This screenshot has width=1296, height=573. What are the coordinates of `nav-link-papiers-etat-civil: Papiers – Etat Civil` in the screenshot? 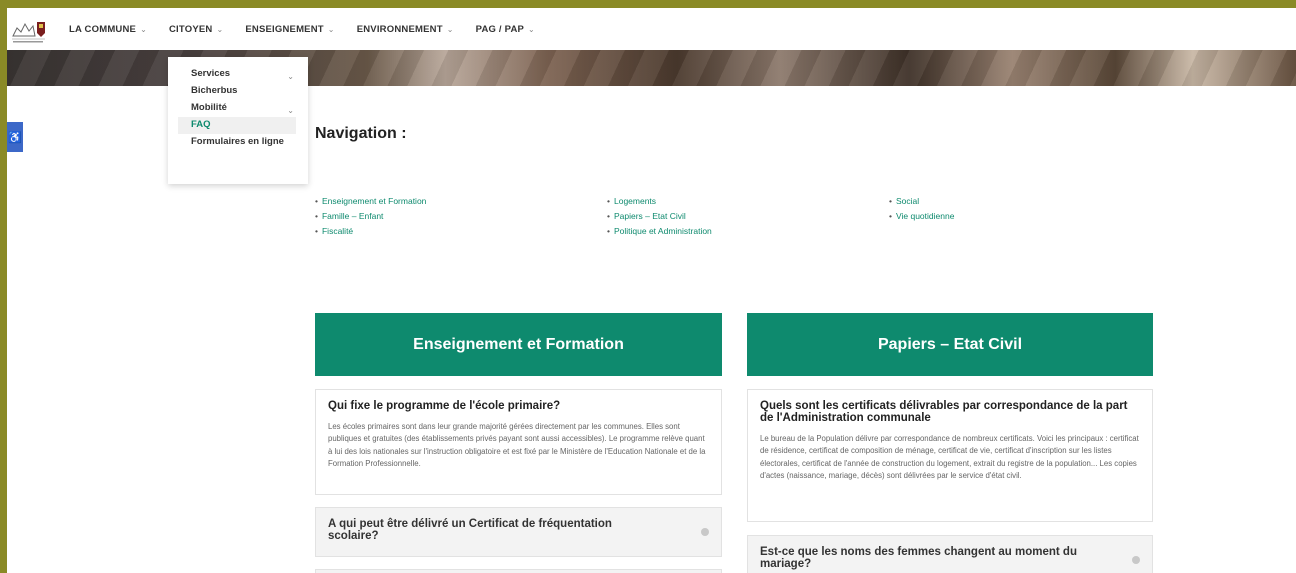 It's located at (659, 216).